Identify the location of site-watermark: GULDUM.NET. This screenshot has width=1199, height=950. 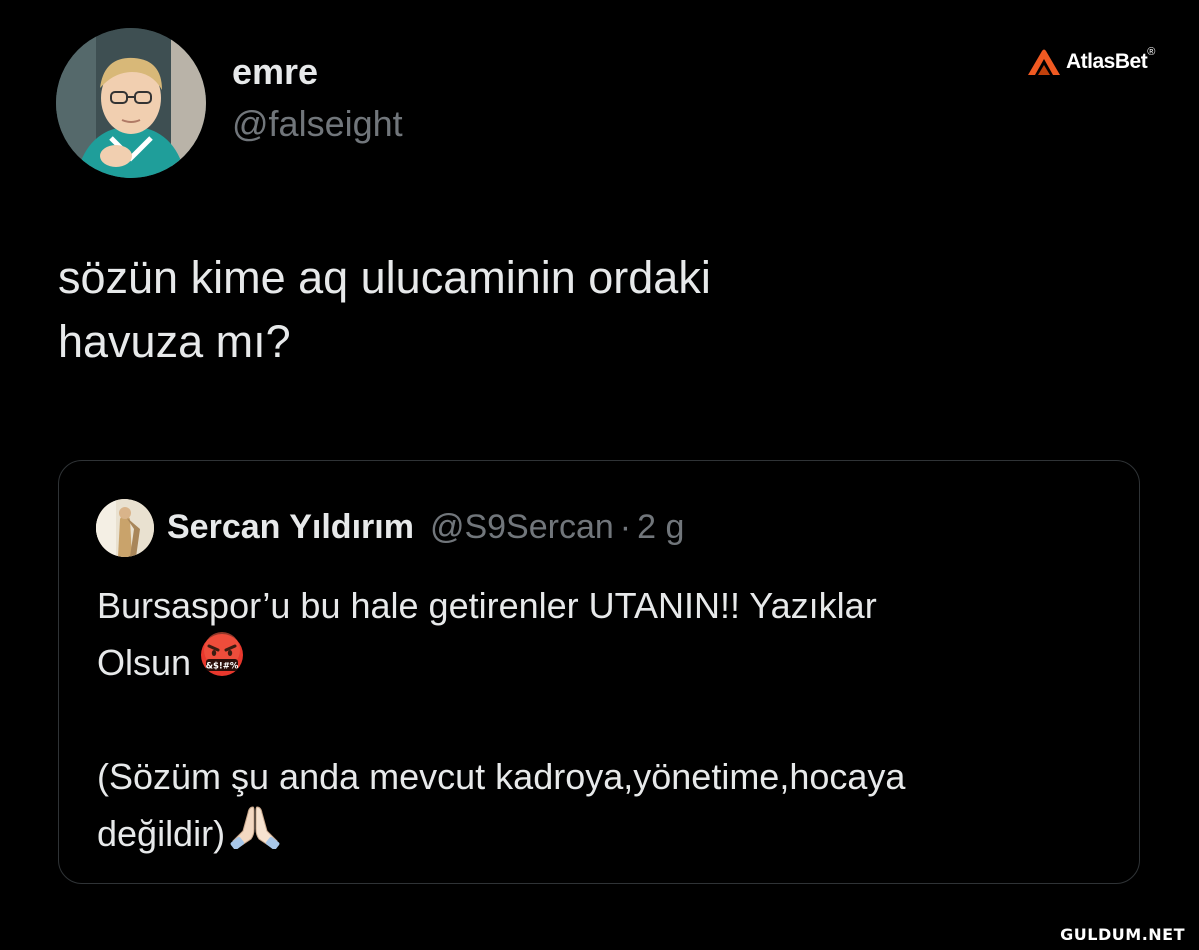
(1122, 934).